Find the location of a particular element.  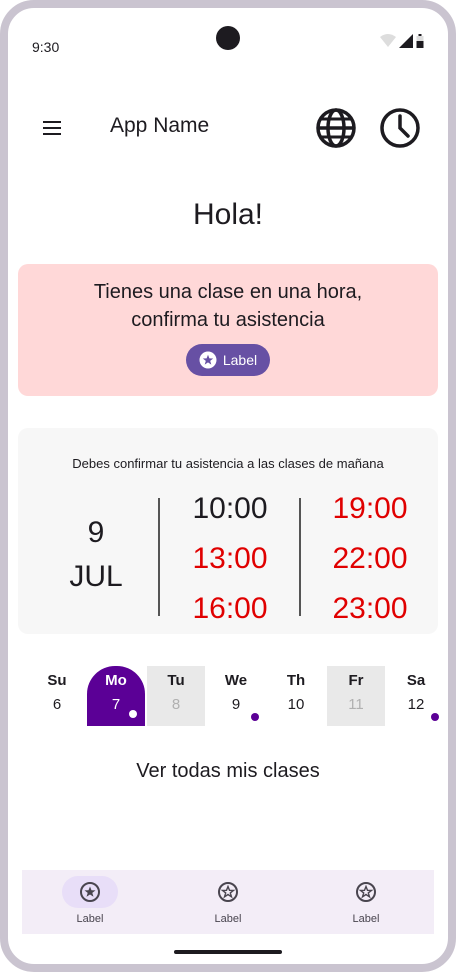

week-strip: Su 6 Mo 7 Tu 8 We 9 Th 10 Fr 11 Sa 12 is located at coordinates (228, 697).